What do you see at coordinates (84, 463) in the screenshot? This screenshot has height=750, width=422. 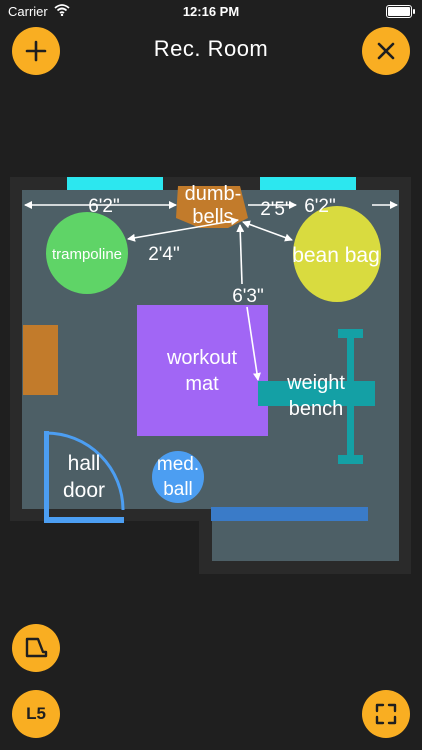 I see `hall-door-label-line1: hall` at bounding box center [84, 463].